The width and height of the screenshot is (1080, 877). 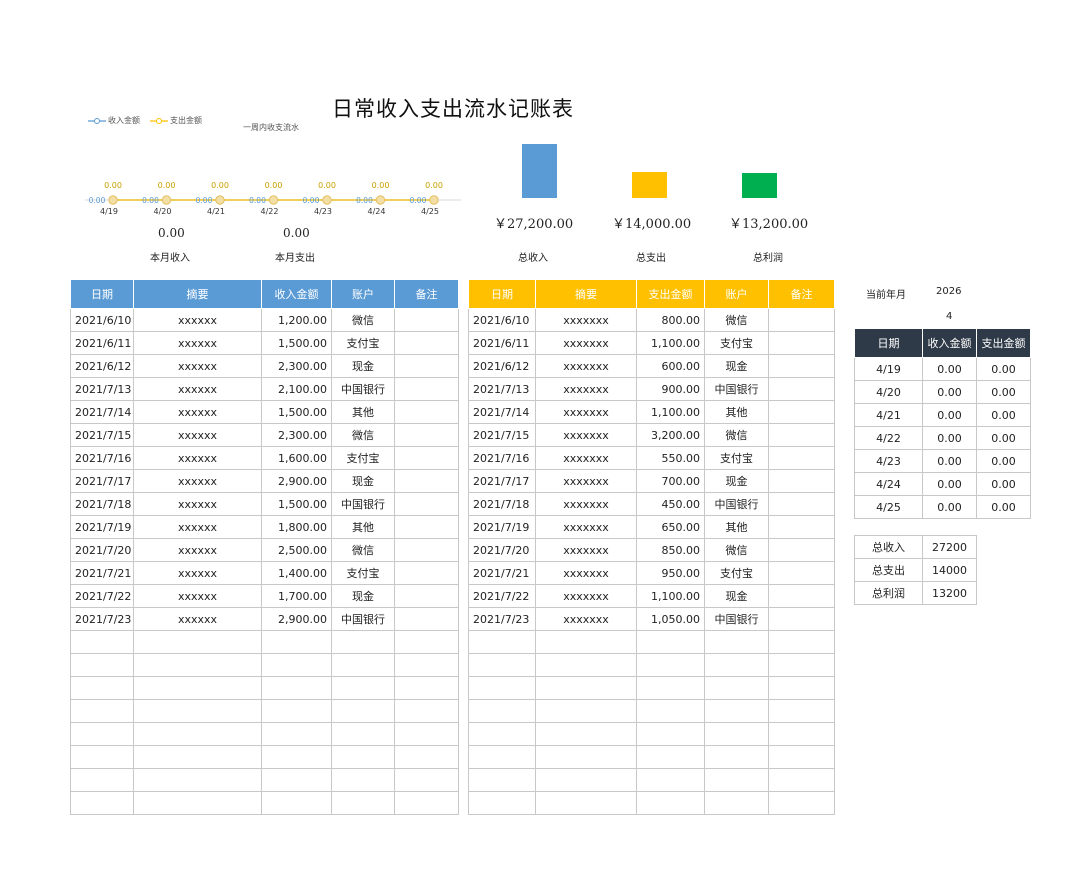 I want to click on table-cell: 现金, so click(x=736, y=366).